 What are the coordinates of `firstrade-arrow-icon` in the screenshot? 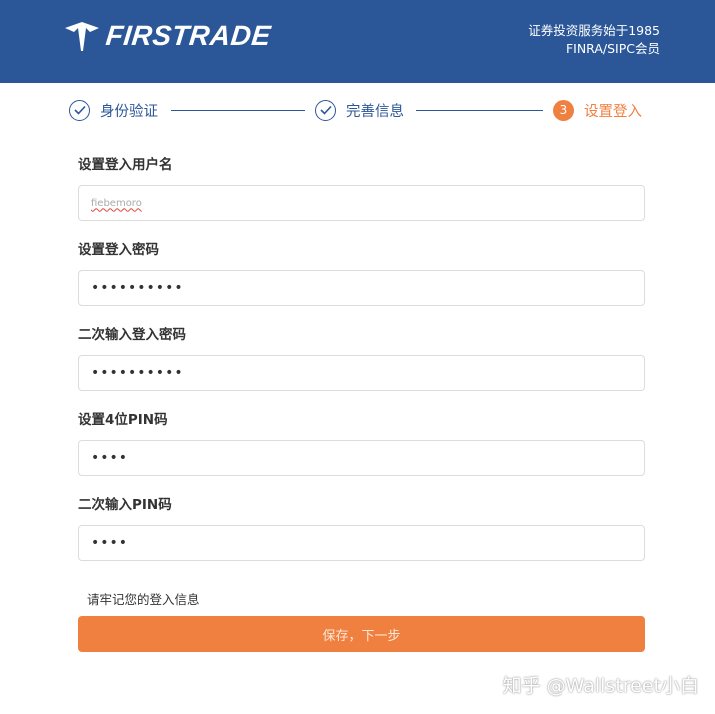 It's located at (82, 36).